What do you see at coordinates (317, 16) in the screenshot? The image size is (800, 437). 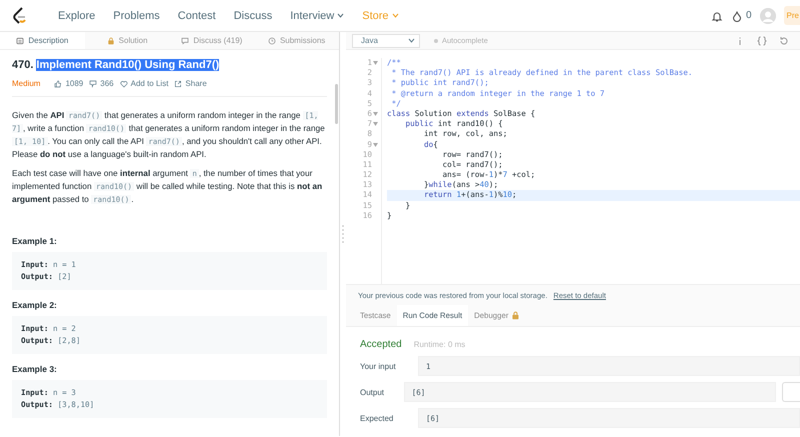 I see `nav-link: Interview` at bounding box center [317, 16].